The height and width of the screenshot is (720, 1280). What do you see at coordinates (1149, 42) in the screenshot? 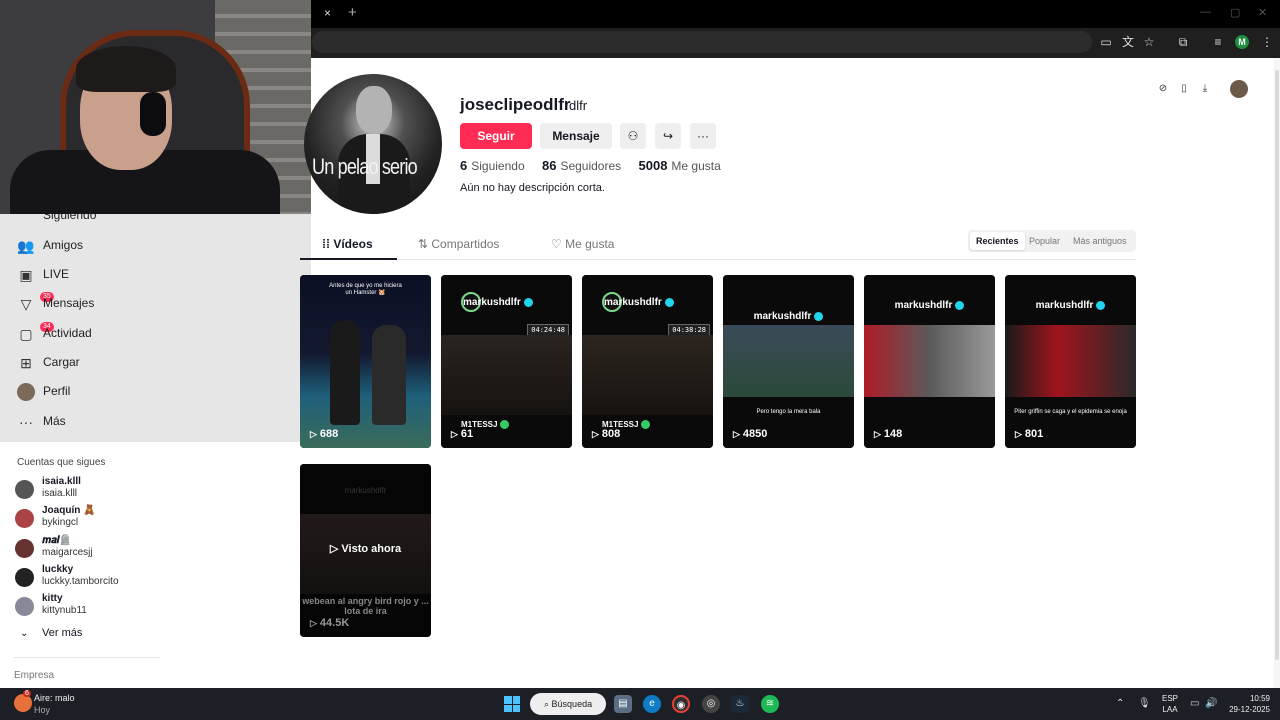
I see `bookmark-star-icon: ☆` at bounding box center [1149, 42].